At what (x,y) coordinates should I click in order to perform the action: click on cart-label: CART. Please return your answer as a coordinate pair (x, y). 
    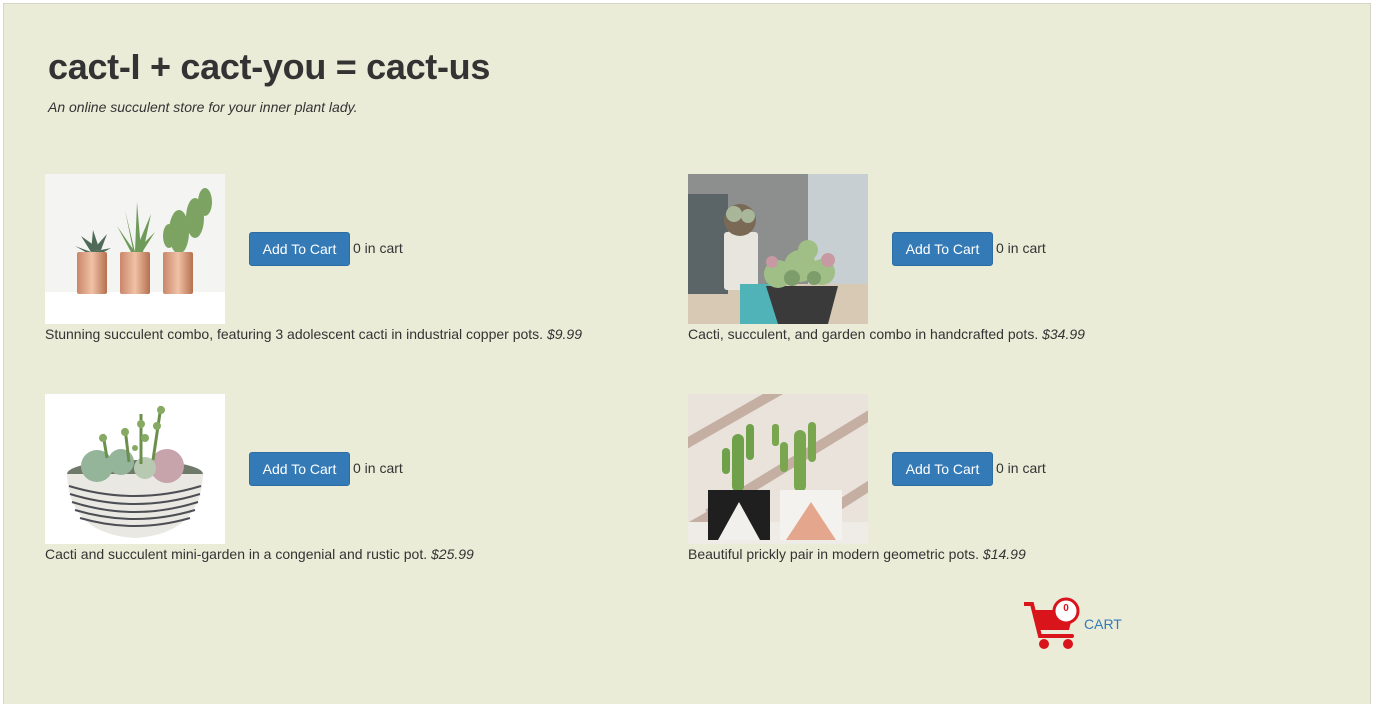
    Looking at the image, I should click on (1103, 624).